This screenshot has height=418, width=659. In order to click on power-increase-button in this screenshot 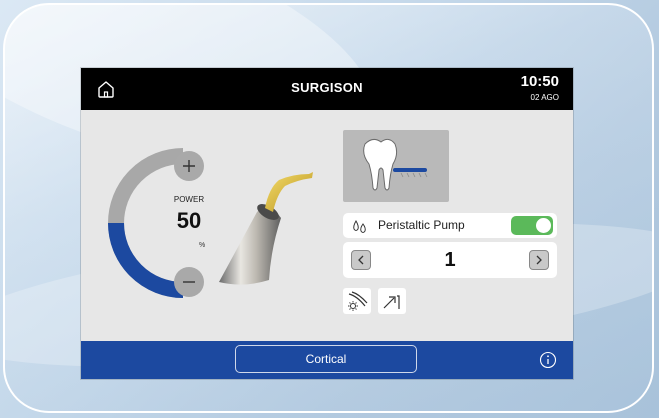, I will do `click(189, 166)`.